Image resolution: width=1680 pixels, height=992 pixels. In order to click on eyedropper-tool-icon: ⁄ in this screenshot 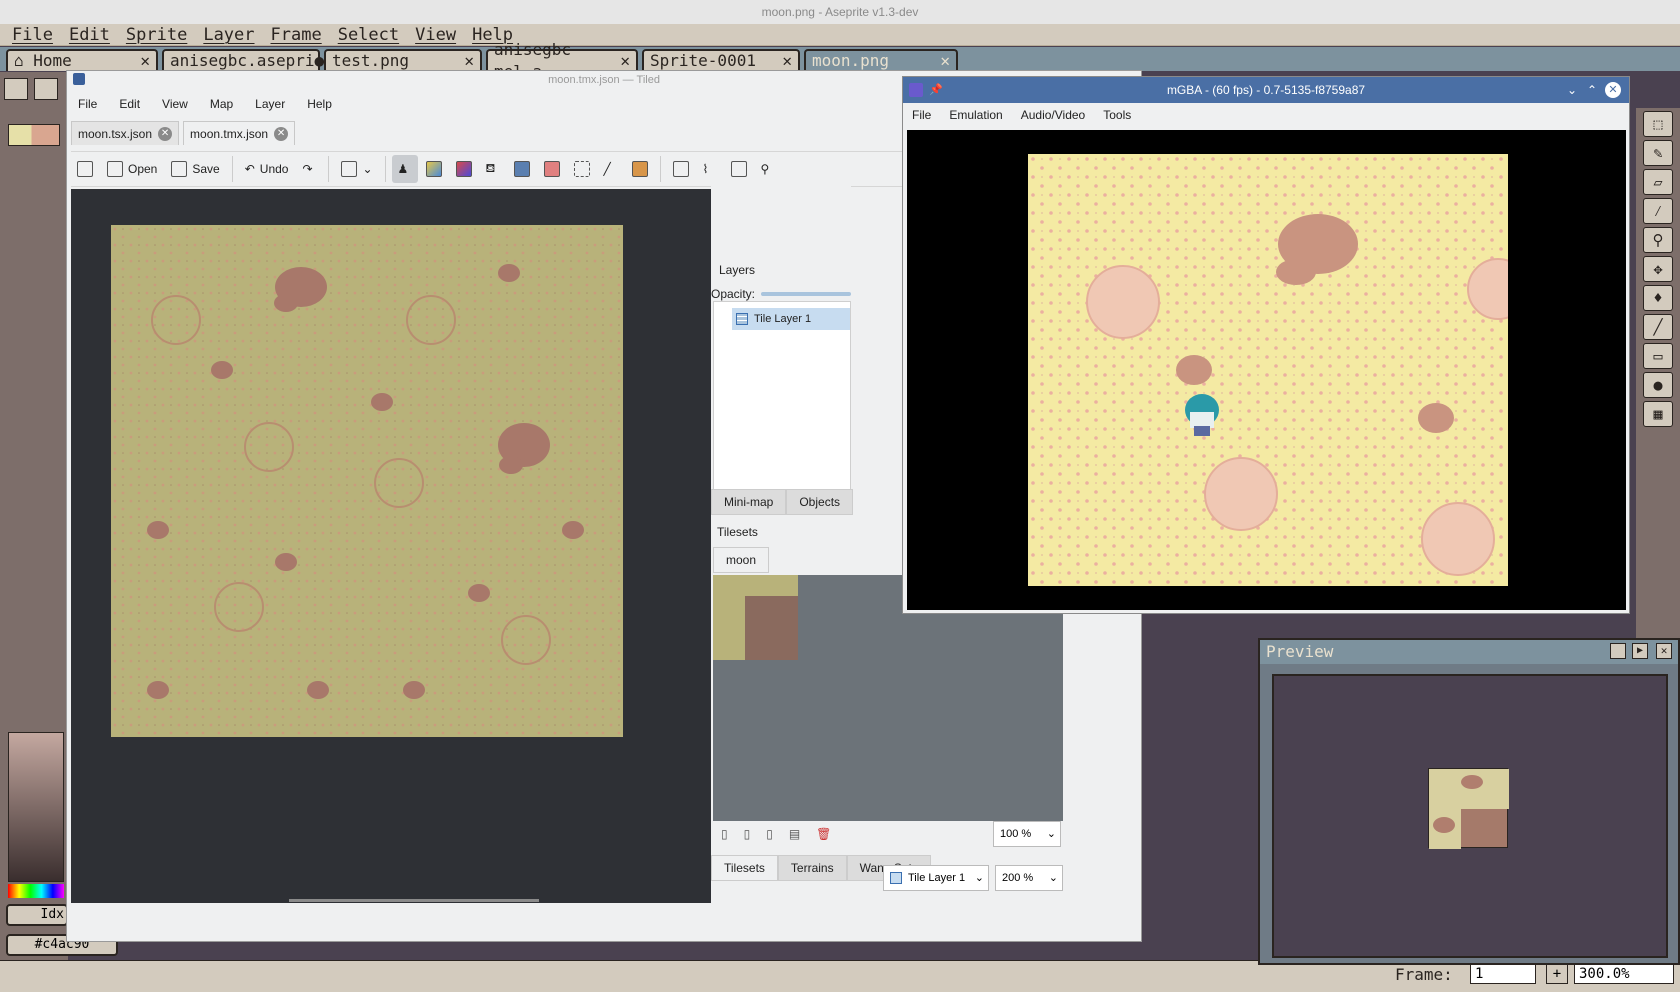, I will do `click(1658, 211)`.